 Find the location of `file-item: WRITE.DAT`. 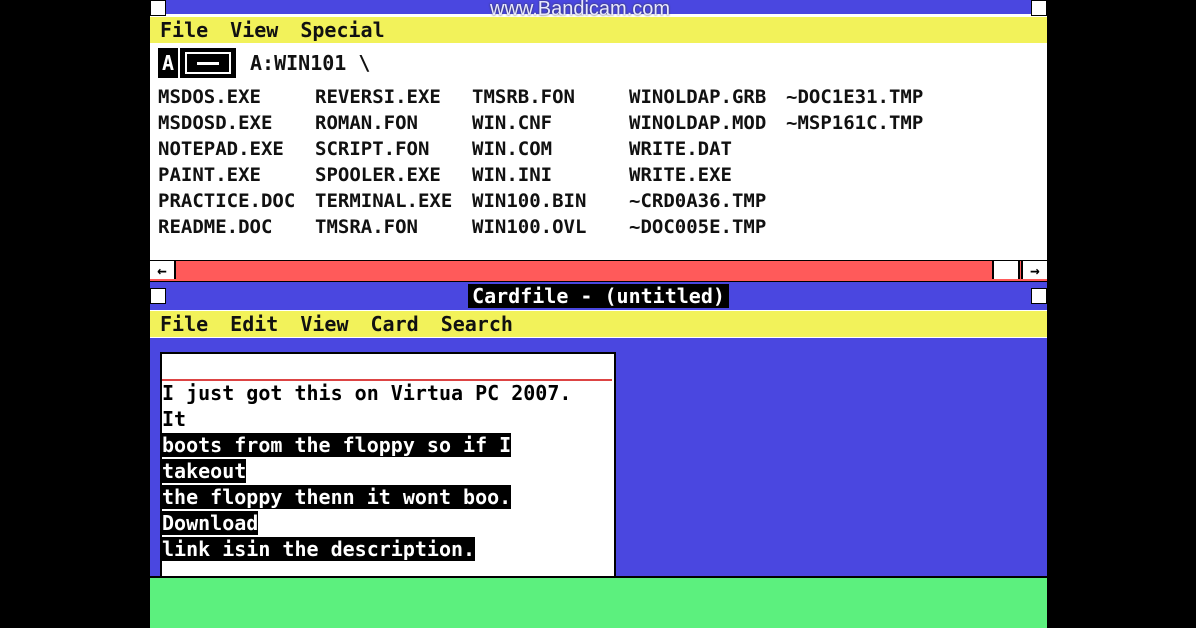

file-item: WRITE.DAT is located at coordinates (707, 151).